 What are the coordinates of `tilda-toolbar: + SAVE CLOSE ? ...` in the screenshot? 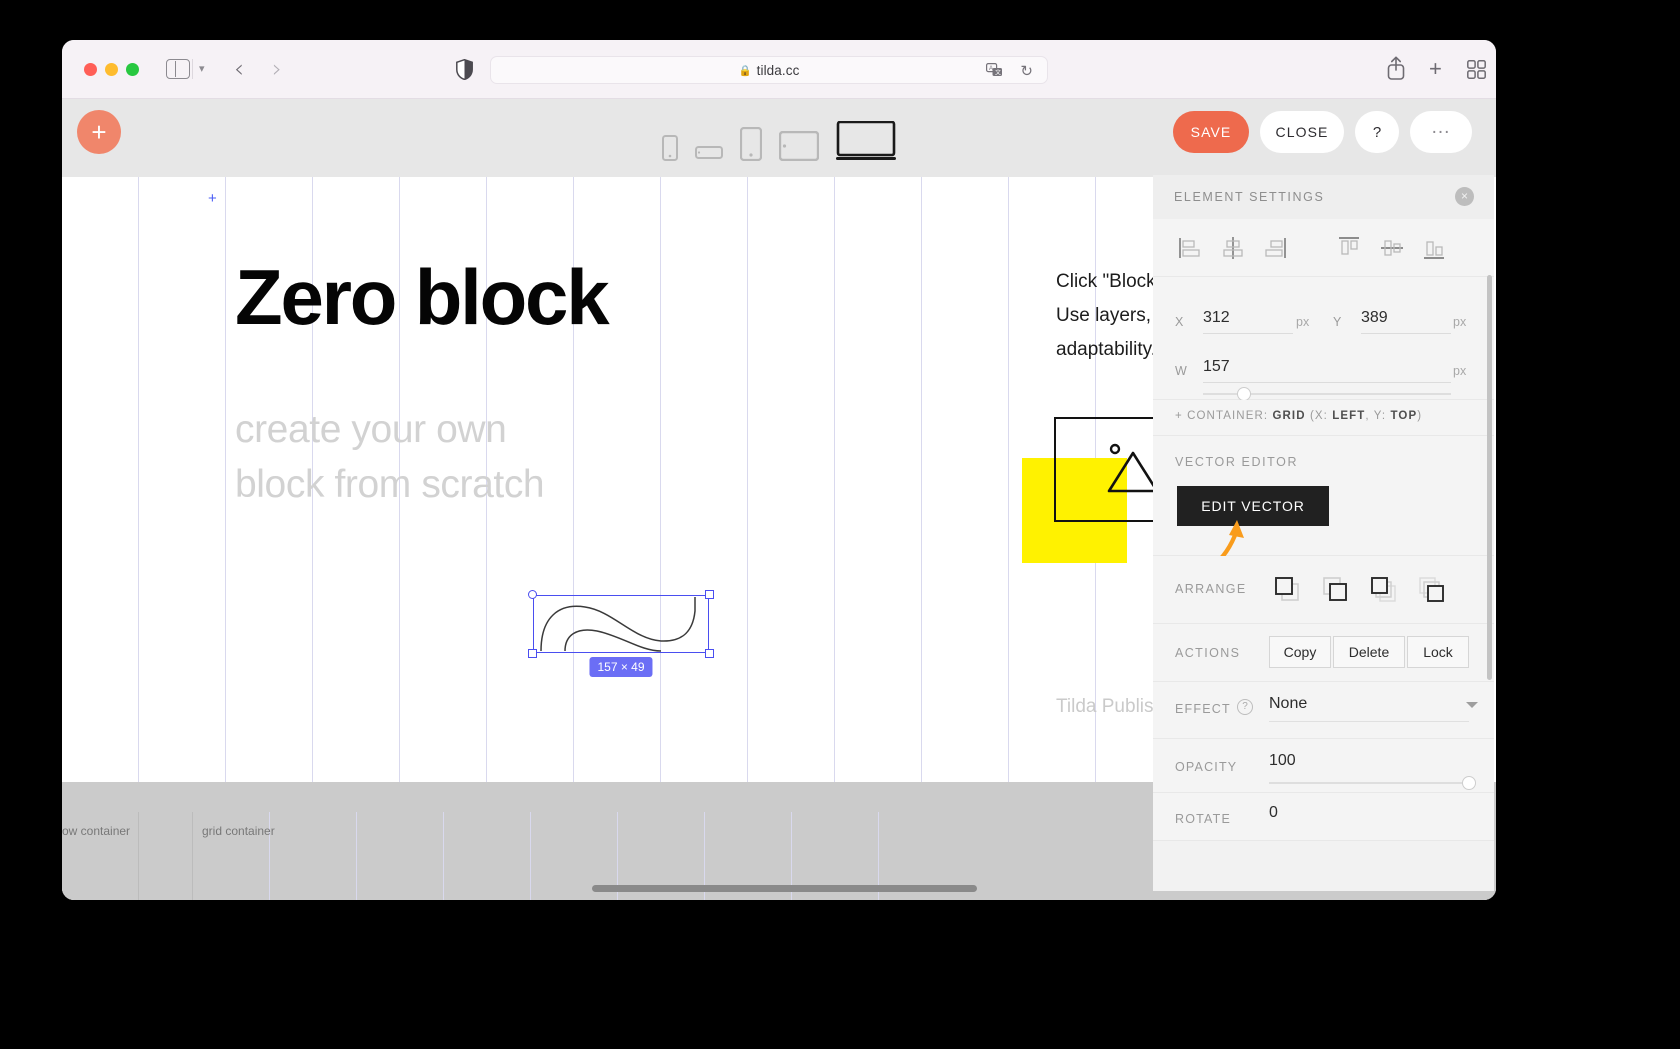 It's located at (779, 138).